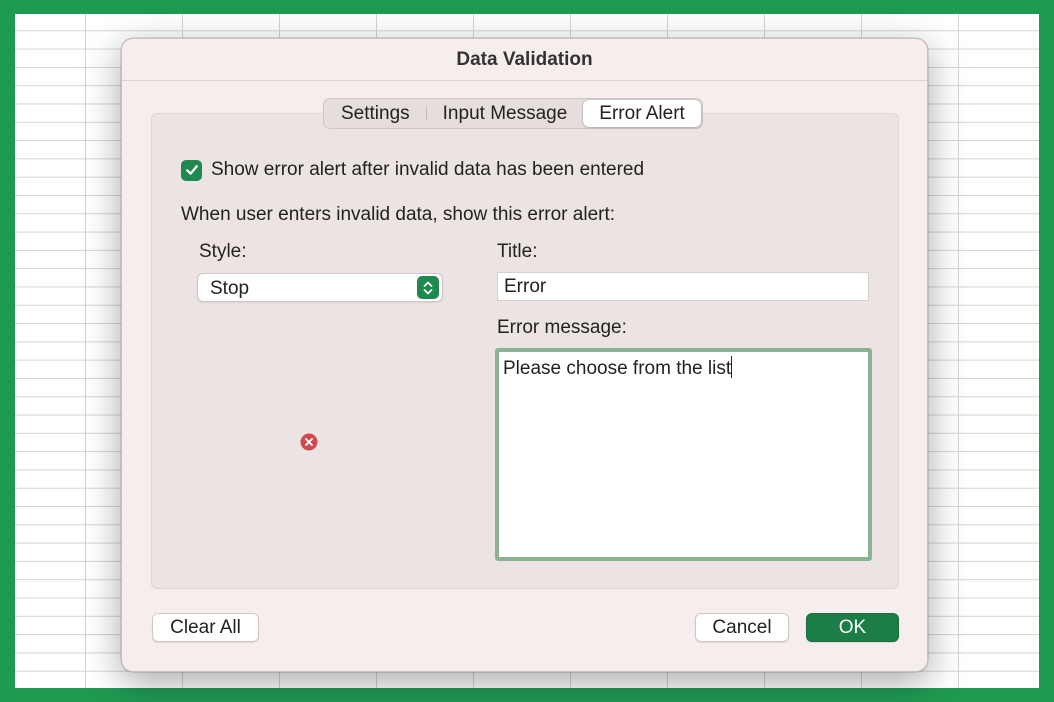  Describe the element at coordinates (375, 113) in the screenshot. I see `tab-settings: Settings` at that location.